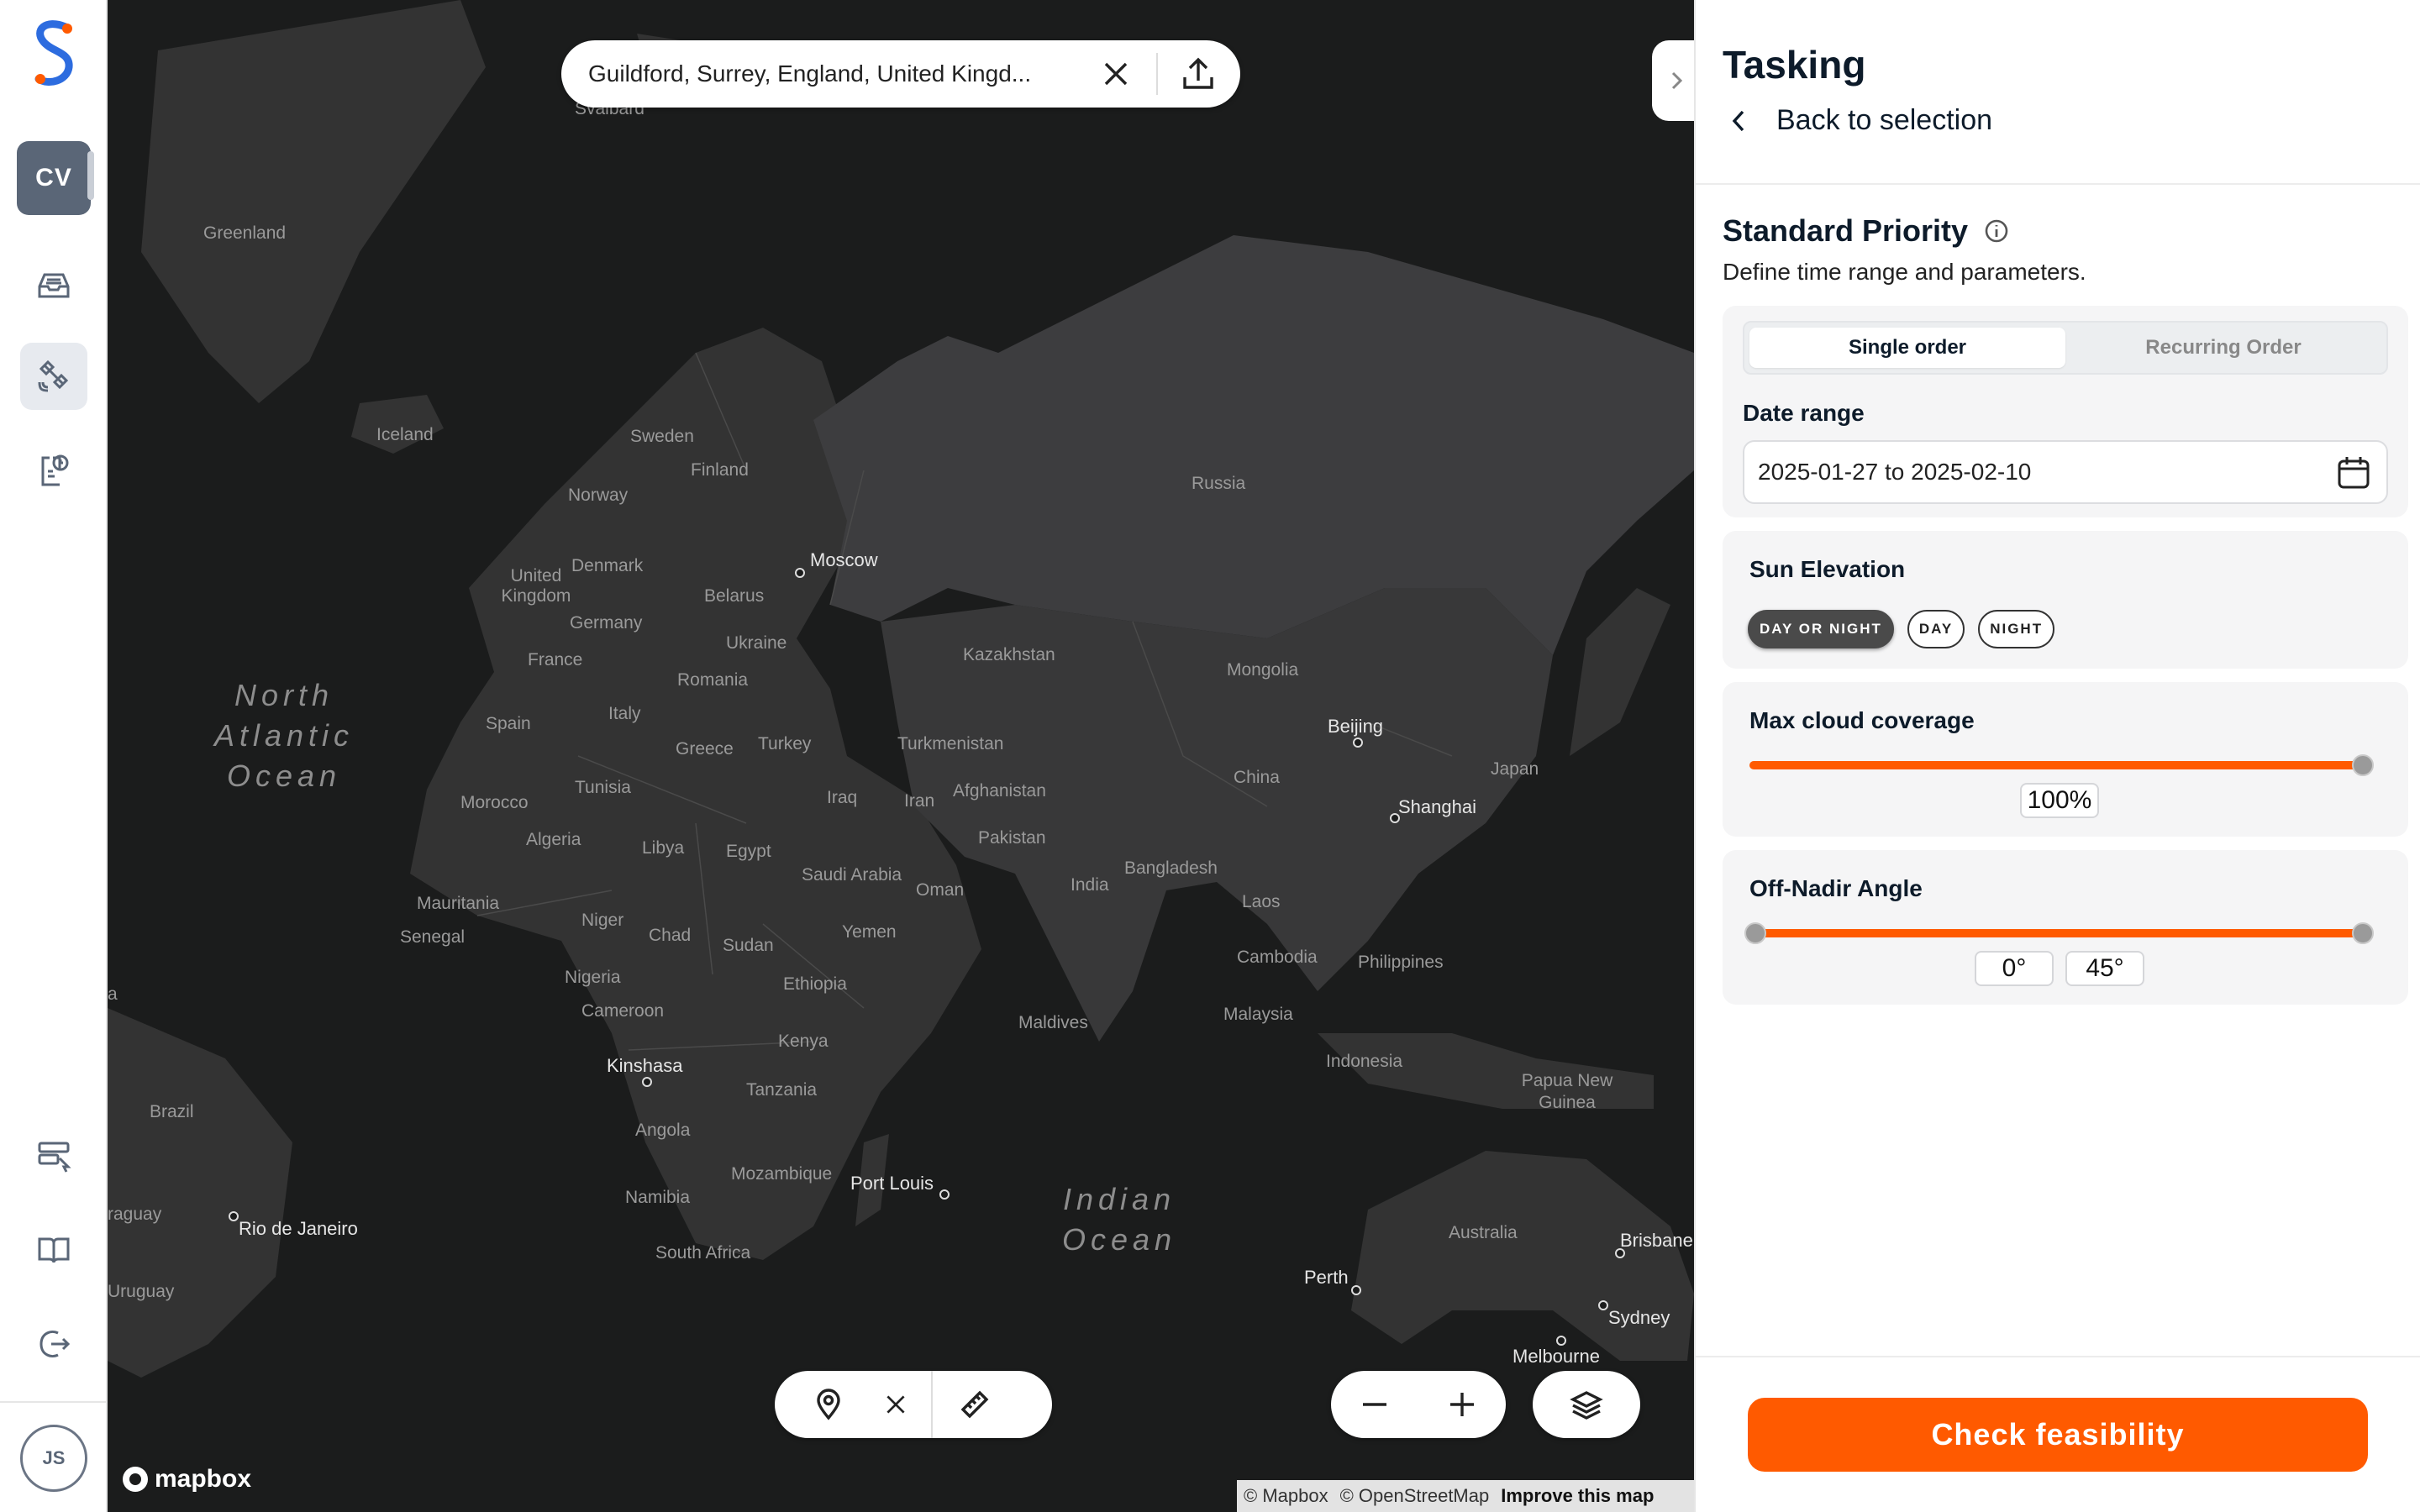  I want to click on info-icon, so click(1996, 231).